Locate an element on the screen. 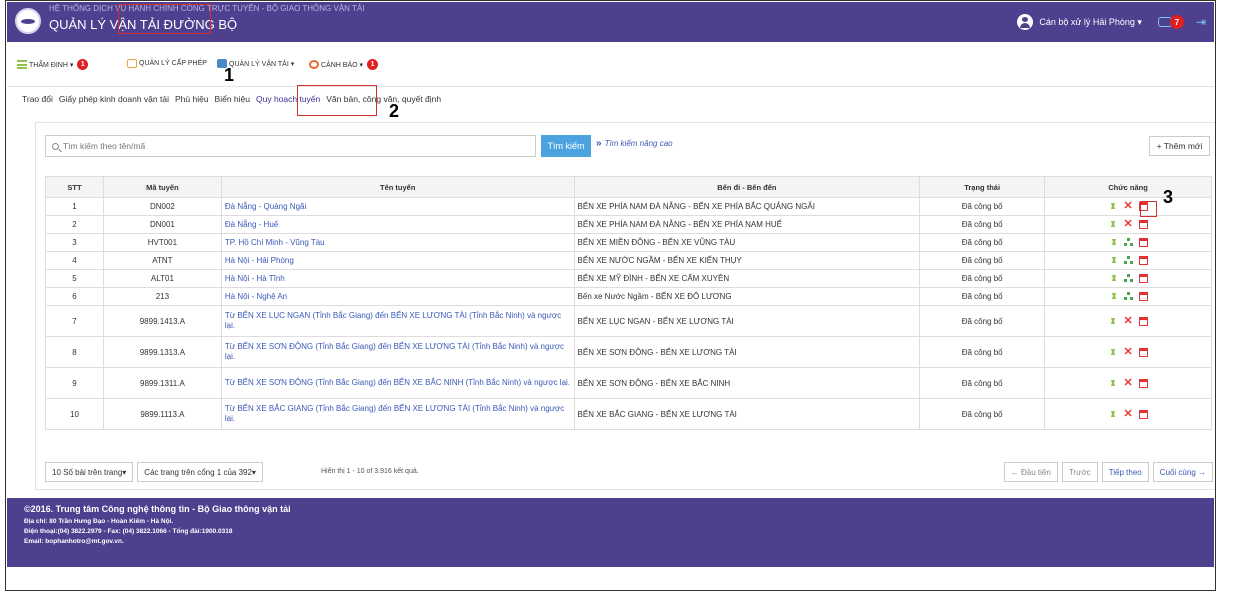 The image size is (1259, 591). cell-route-name: Đà Nẵng - Quảng Ngãi is located at coordinates (397, 206).